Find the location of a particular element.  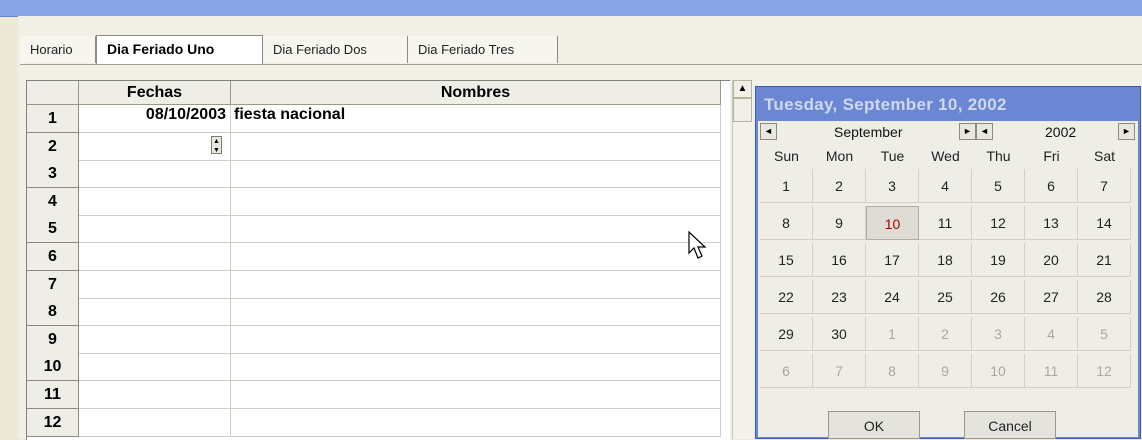

row-header: 12 is located at coordinates (53, 422).